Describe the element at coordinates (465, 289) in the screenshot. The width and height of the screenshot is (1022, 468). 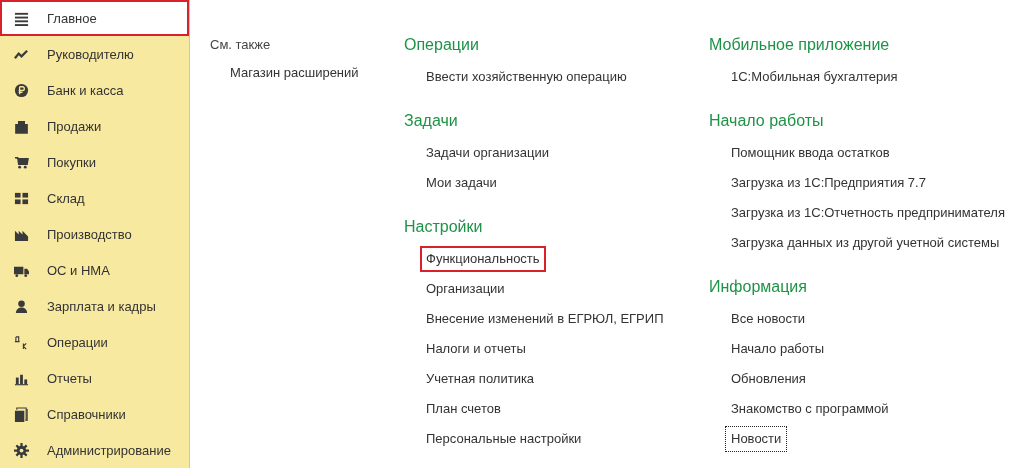
I see `nav-link: Организации` at that location.